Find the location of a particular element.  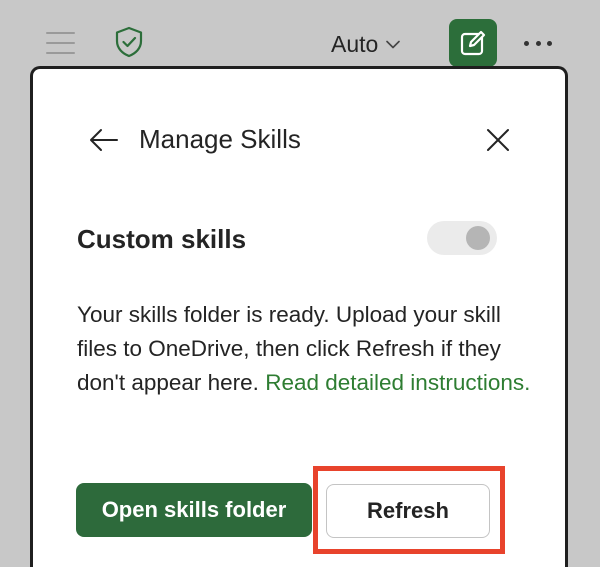

refresh-button: Refresh is located at coordinates (408, 511).